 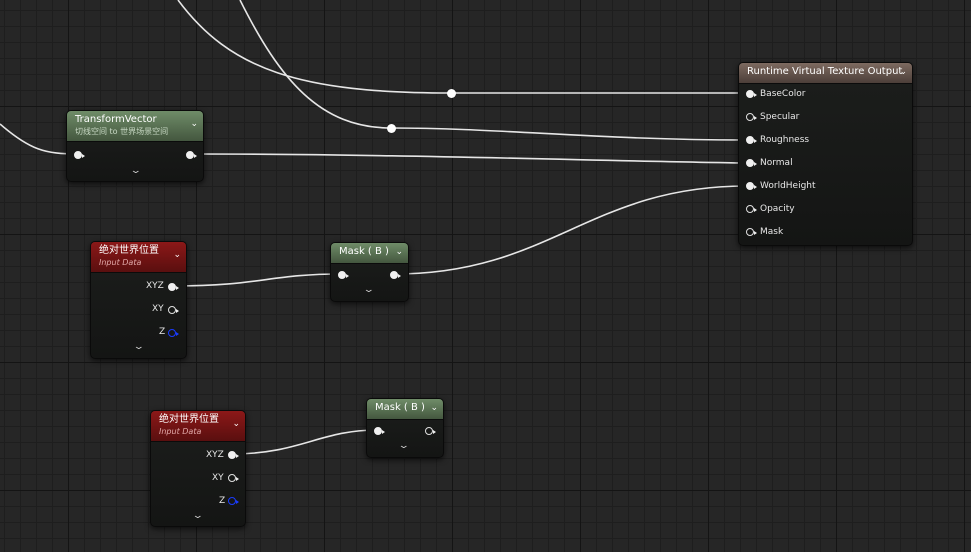 I want to click on wire-xyz-to-mask2, so click(x=304, y=442).